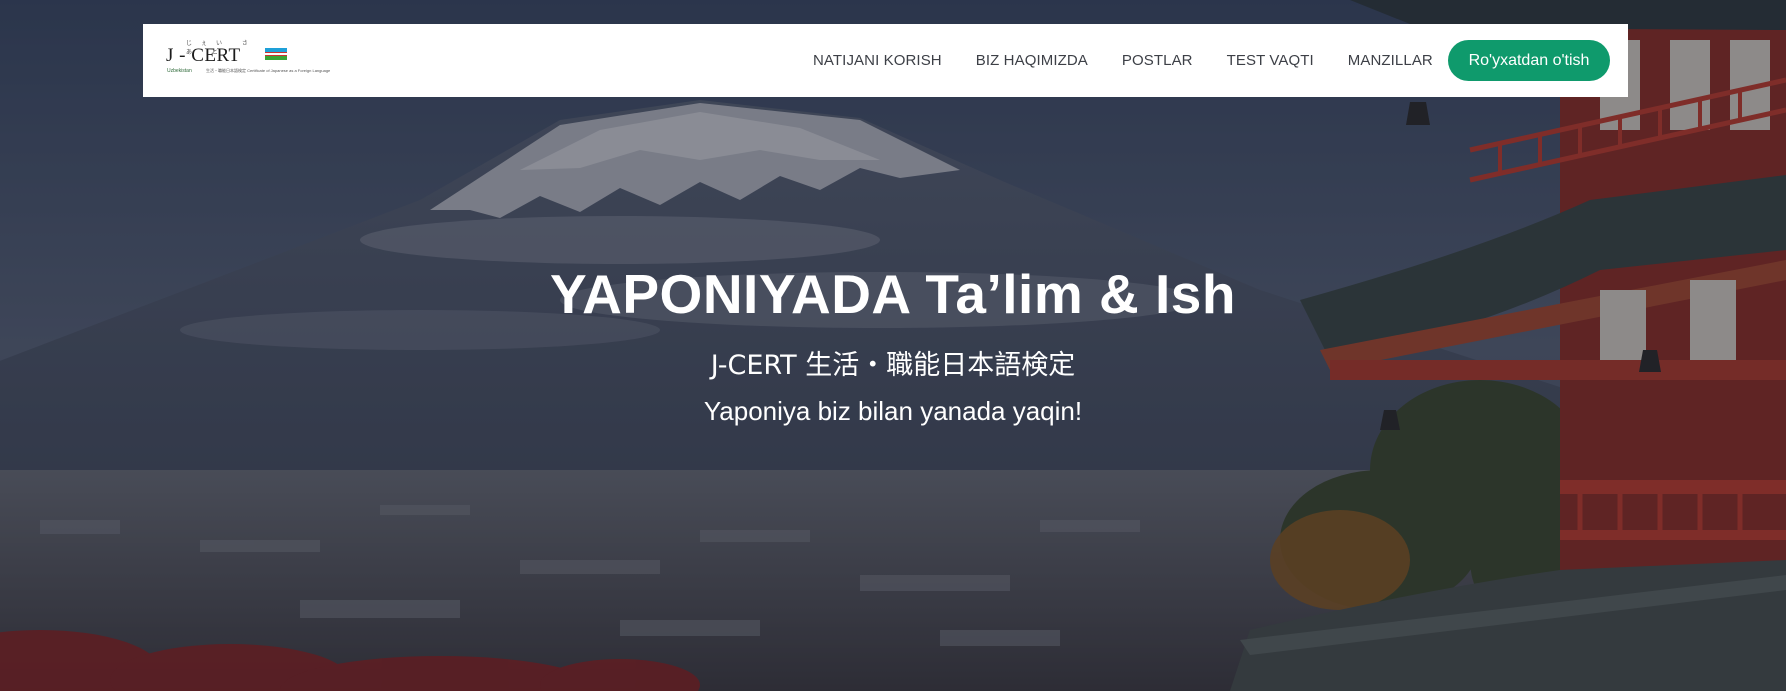  Describe the element at coordinates (877, 60) in the screenshot. I see `nav-link-natijani-korish: NATIJANI KORISH` at that location.